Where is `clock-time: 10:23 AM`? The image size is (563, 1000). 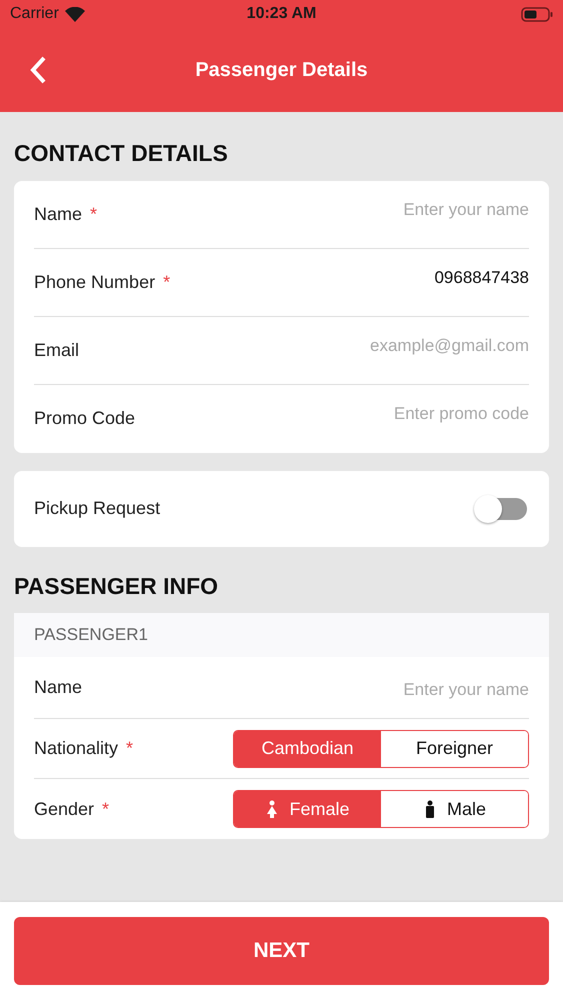
clock-time: 10:23 AM is located at coordinates (281, 14).